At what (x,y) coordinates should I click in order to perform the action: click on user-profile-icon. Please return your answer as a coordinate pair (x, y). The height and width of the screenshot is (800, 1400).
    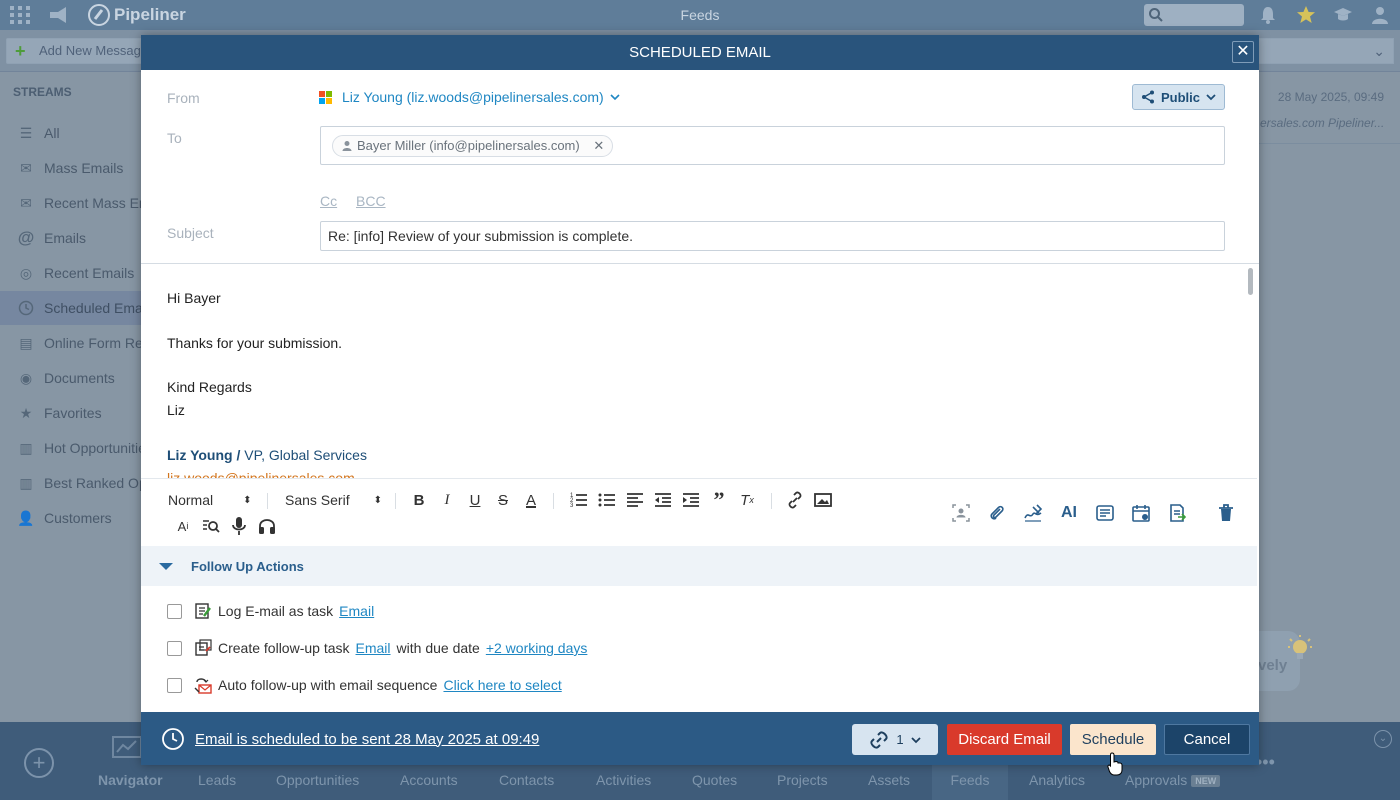
    Looking at the image, I should click on (1380, 15).